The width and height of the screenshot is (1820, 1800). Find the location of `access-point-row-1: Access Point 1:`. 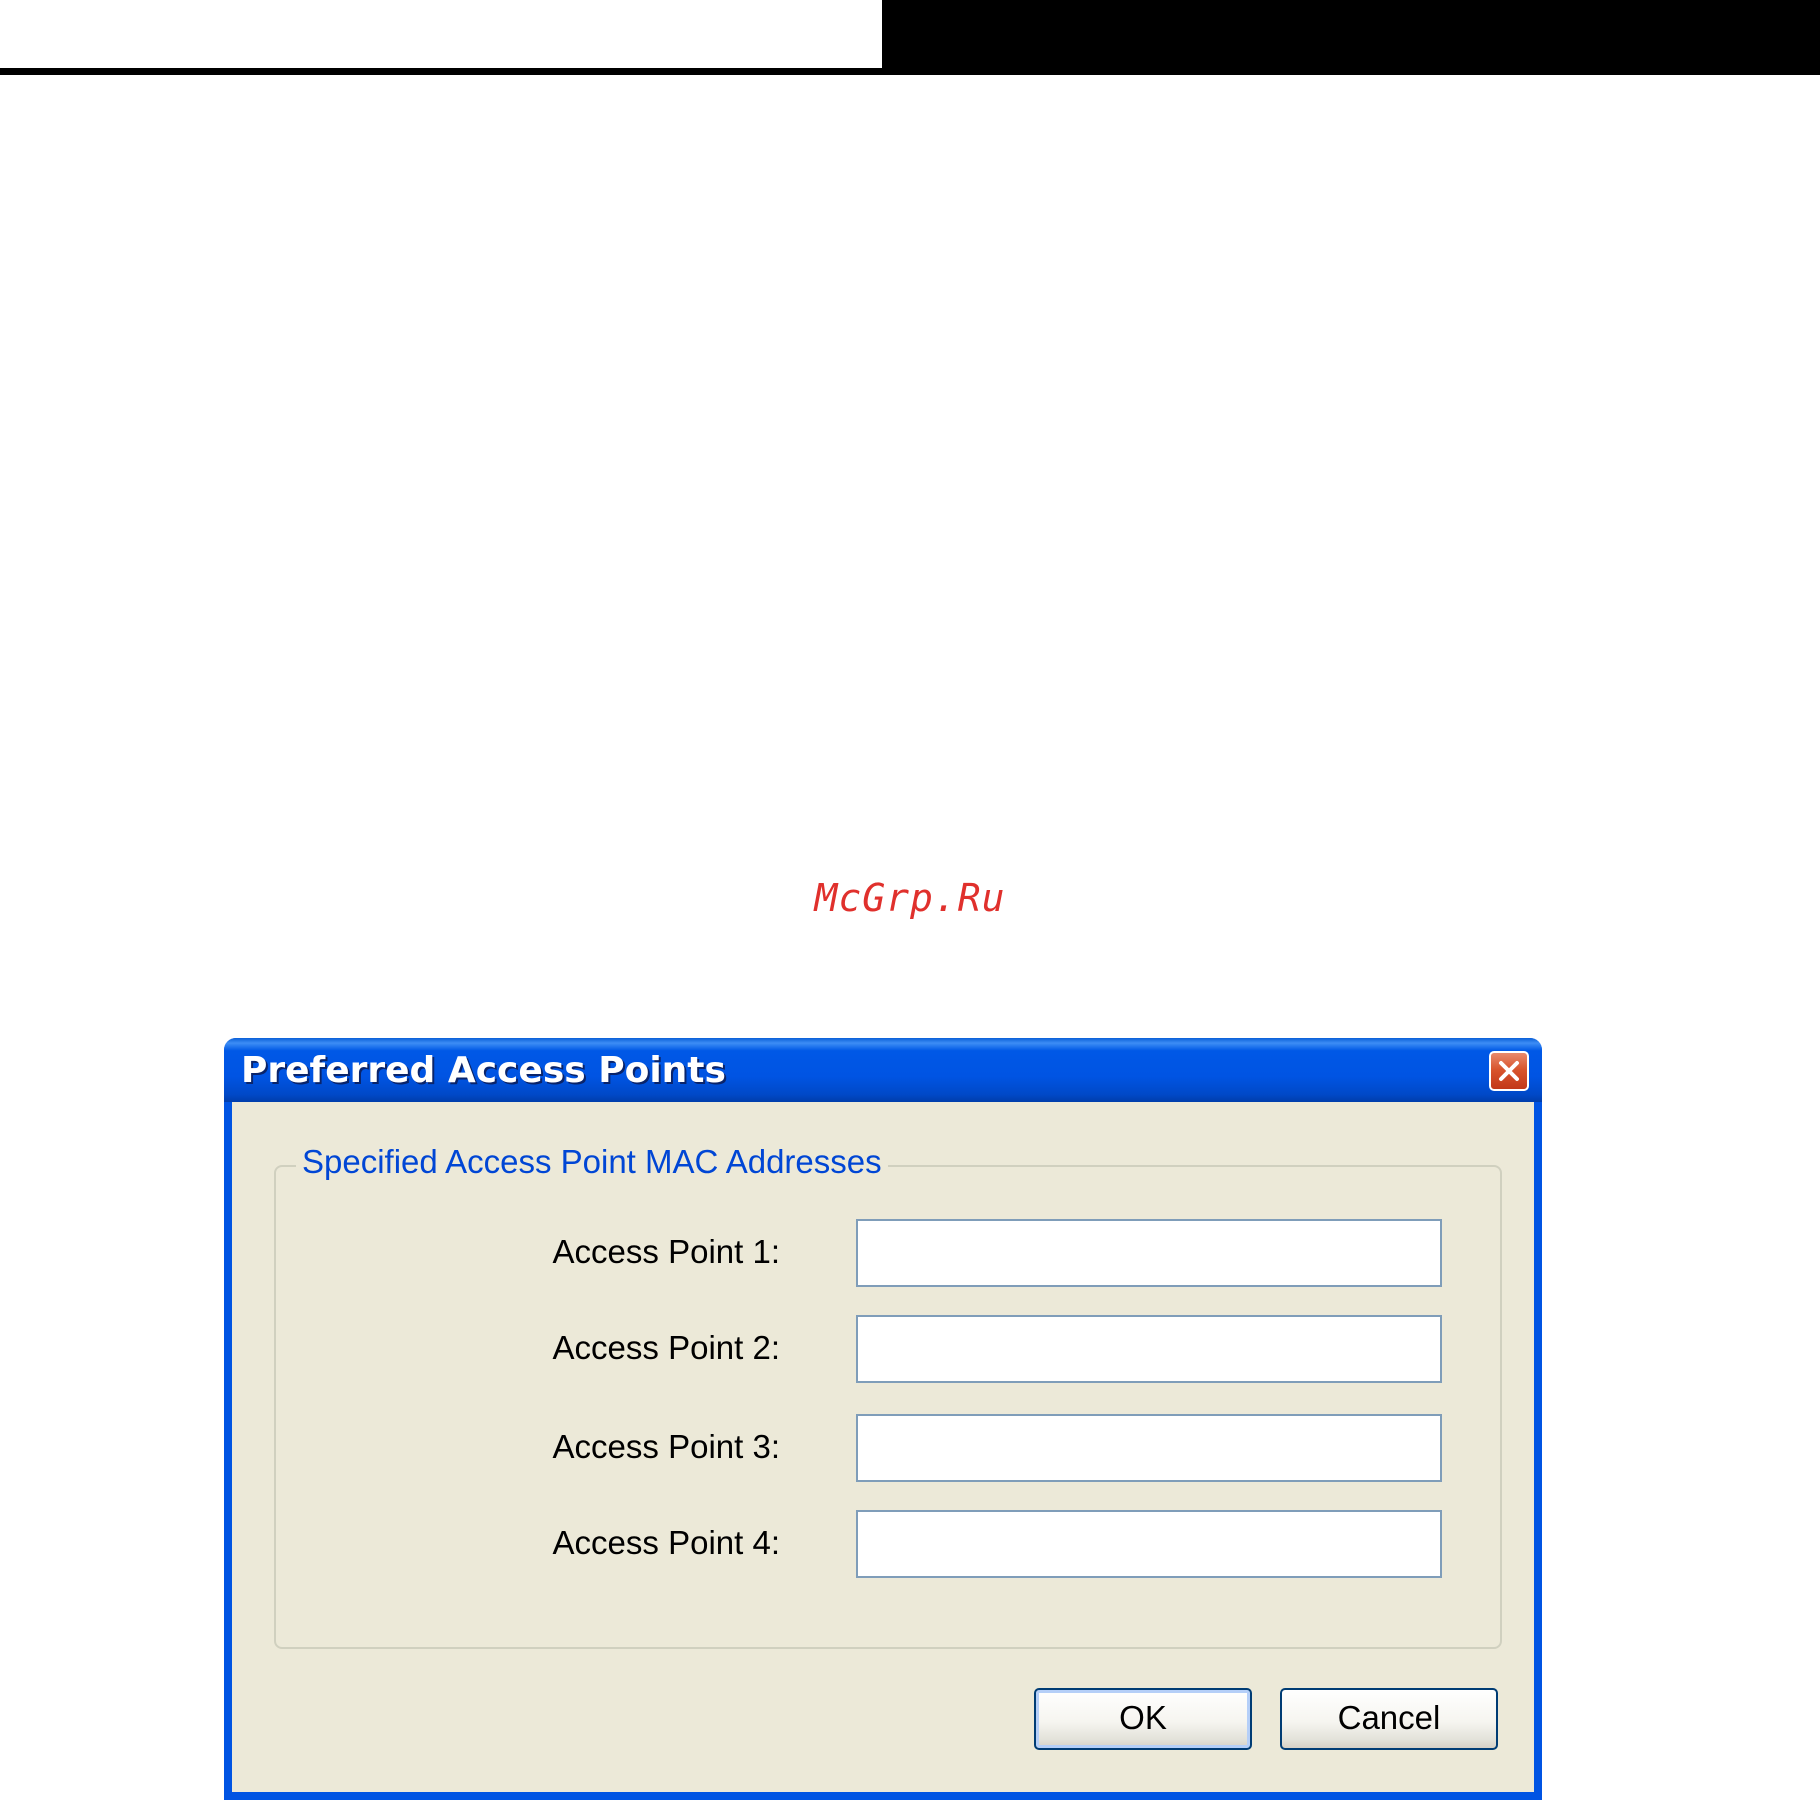

access-point-row-1: Access Point 1: is located at coordinates (888, 1254).